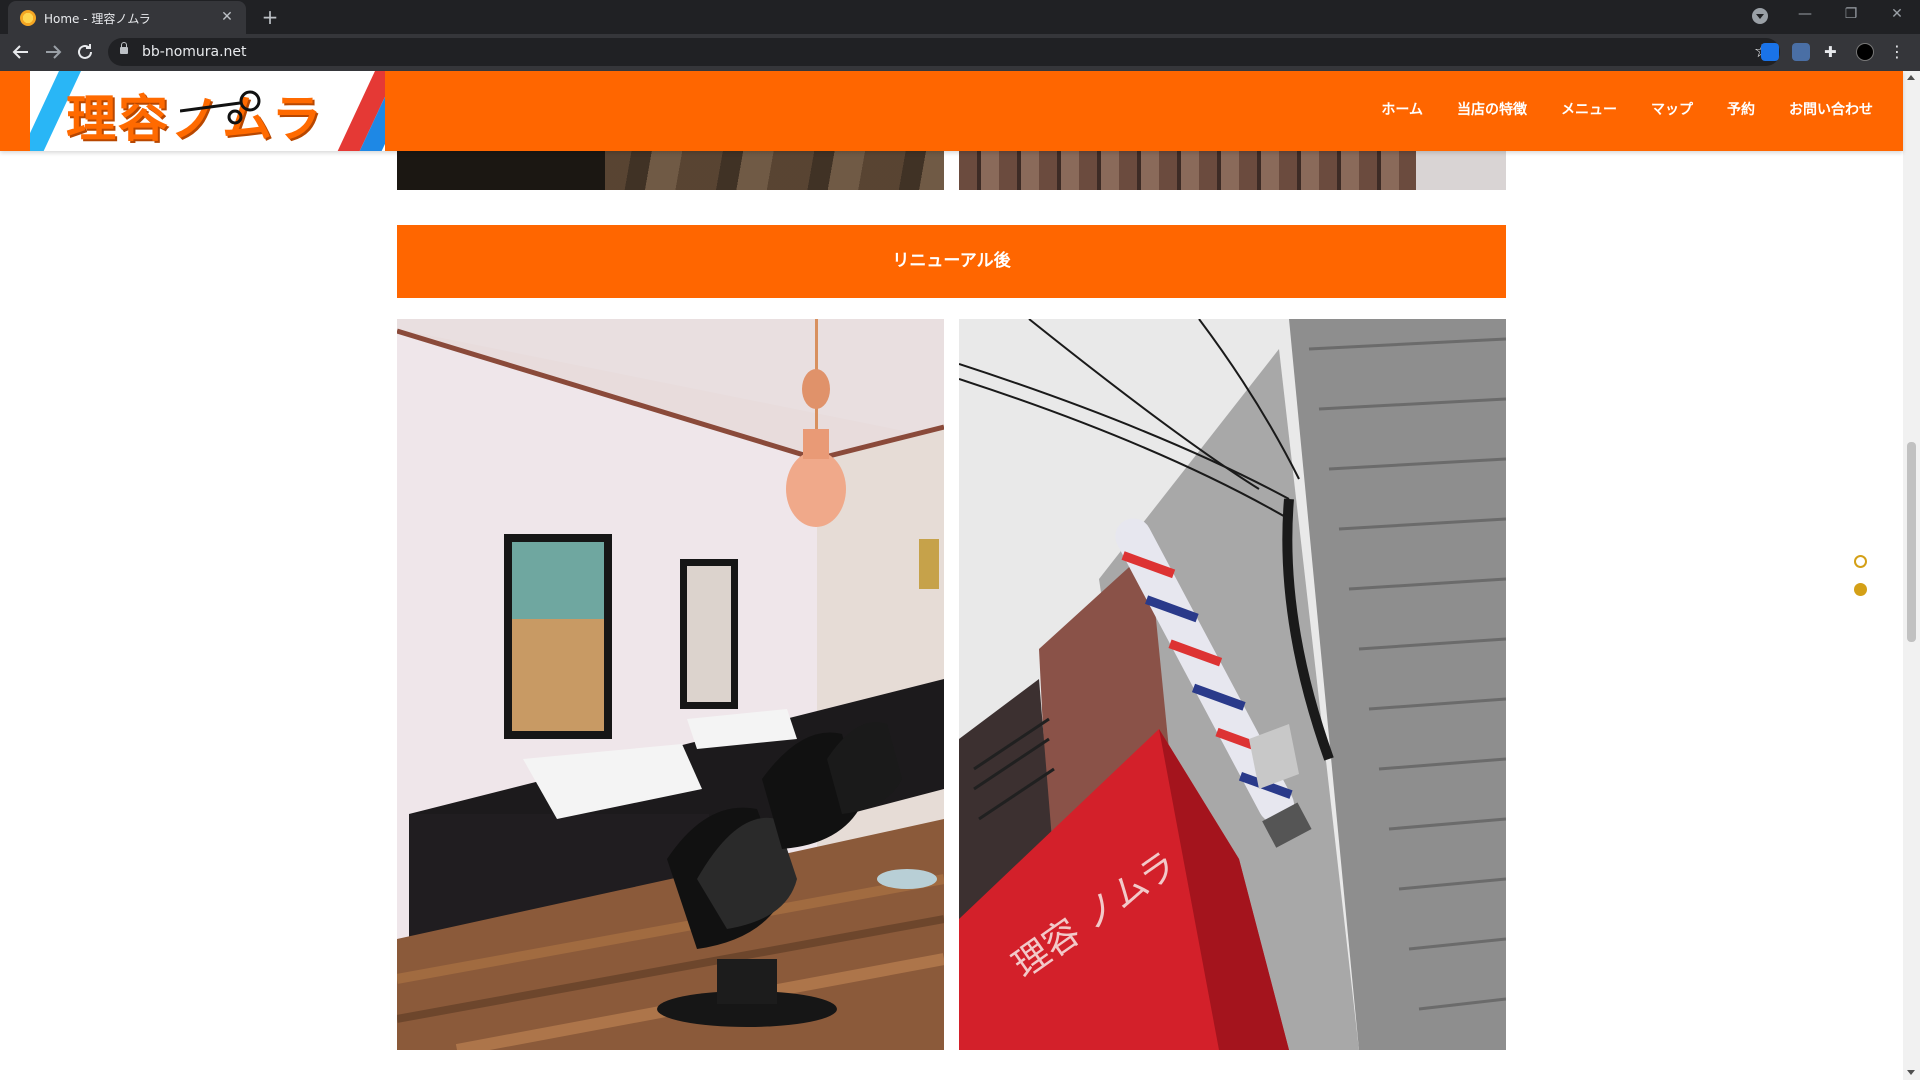  I want to click on menu-kebab-icon: ⋮, so click(1897, 52).